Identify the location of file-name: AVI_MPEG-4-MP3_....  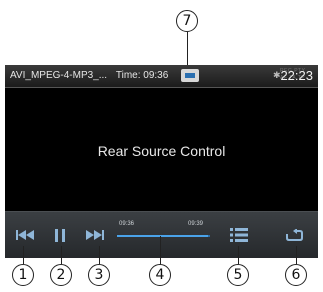
(59, 75).